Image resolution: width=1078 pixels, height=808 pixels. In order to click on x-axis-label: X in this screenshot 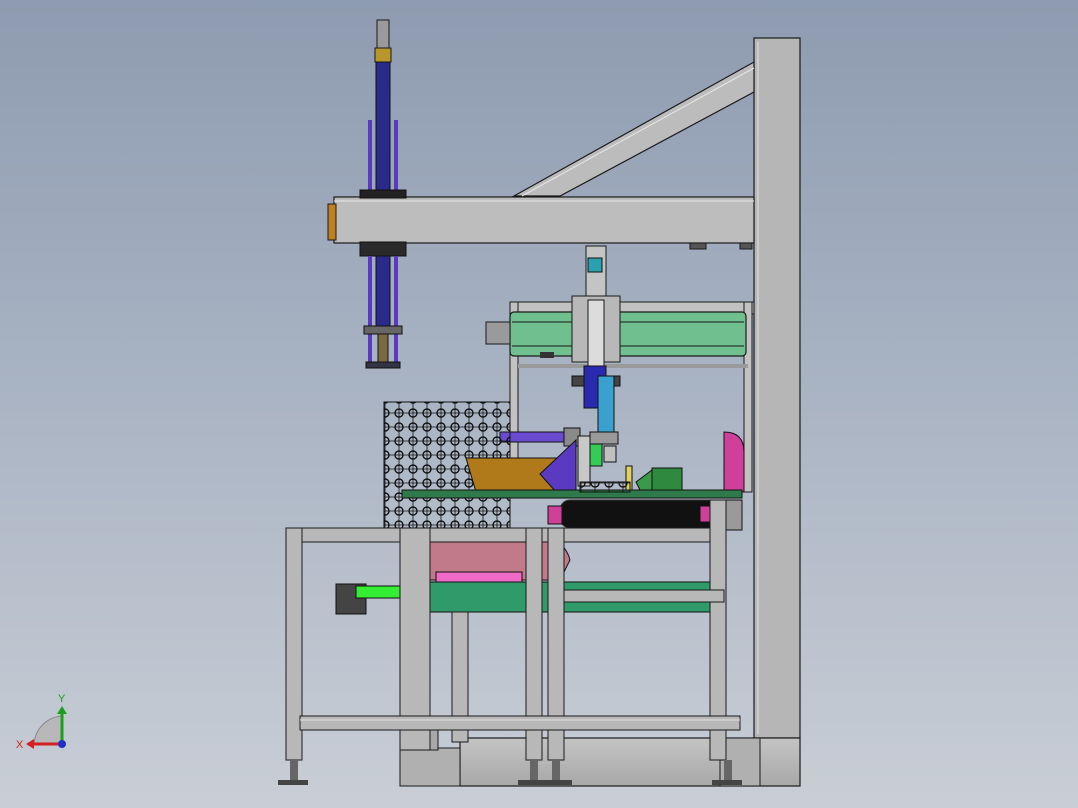, I will do `click(20, 745)`.